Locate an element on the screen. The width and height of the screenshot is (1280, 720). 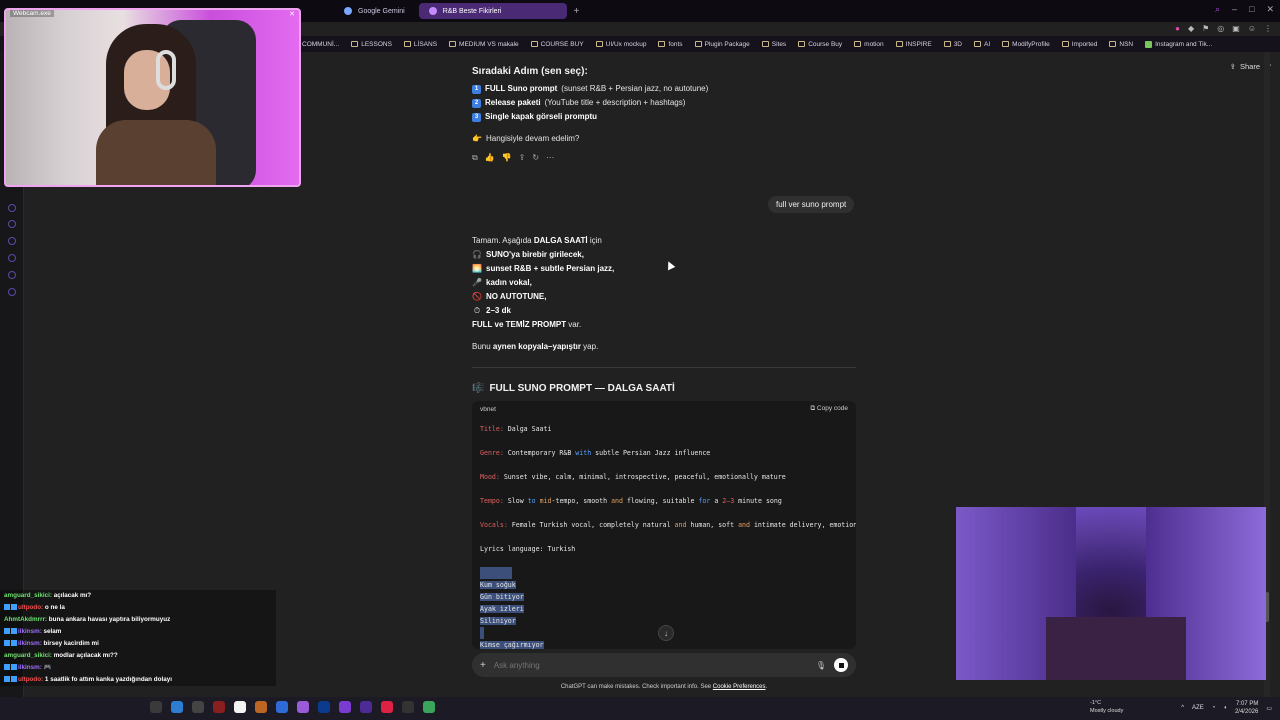
thumbs-down-icon: 👎 is located at coordinates (507, 158).